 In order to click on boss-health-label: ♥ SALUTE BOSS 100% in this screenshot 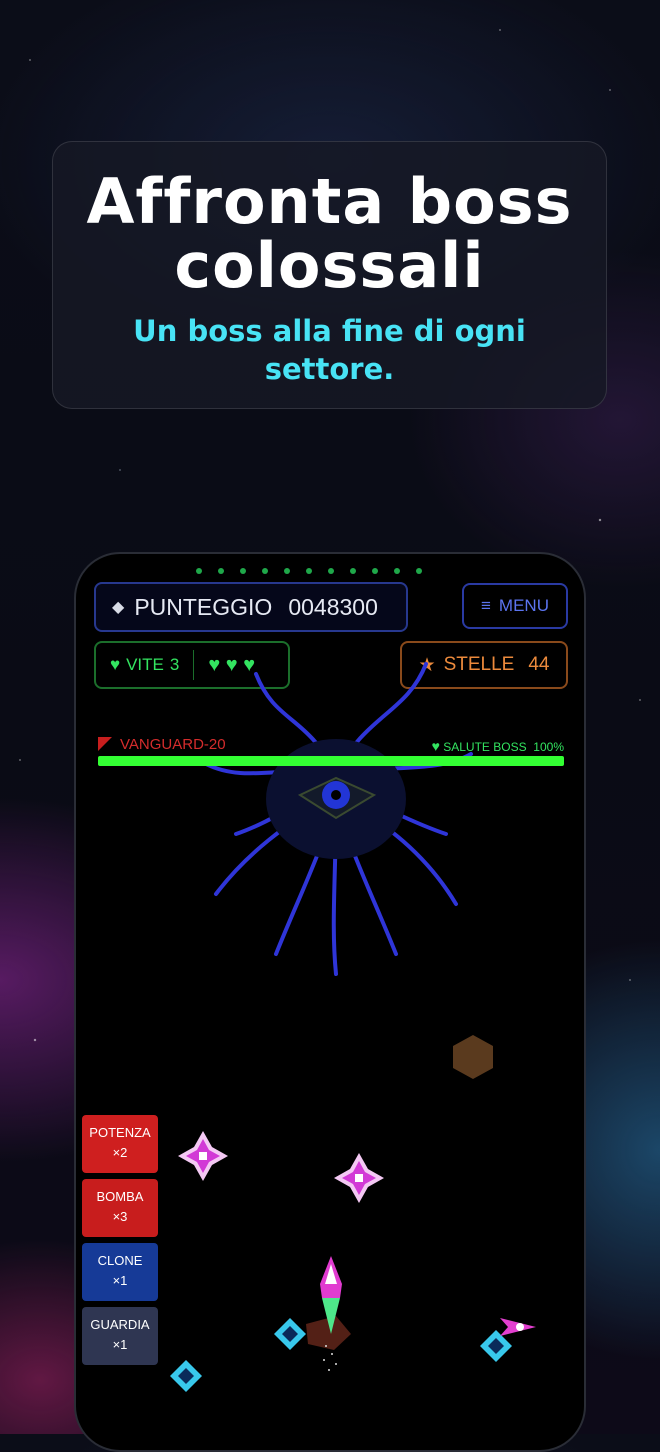, I will do `click(497, 746)`.